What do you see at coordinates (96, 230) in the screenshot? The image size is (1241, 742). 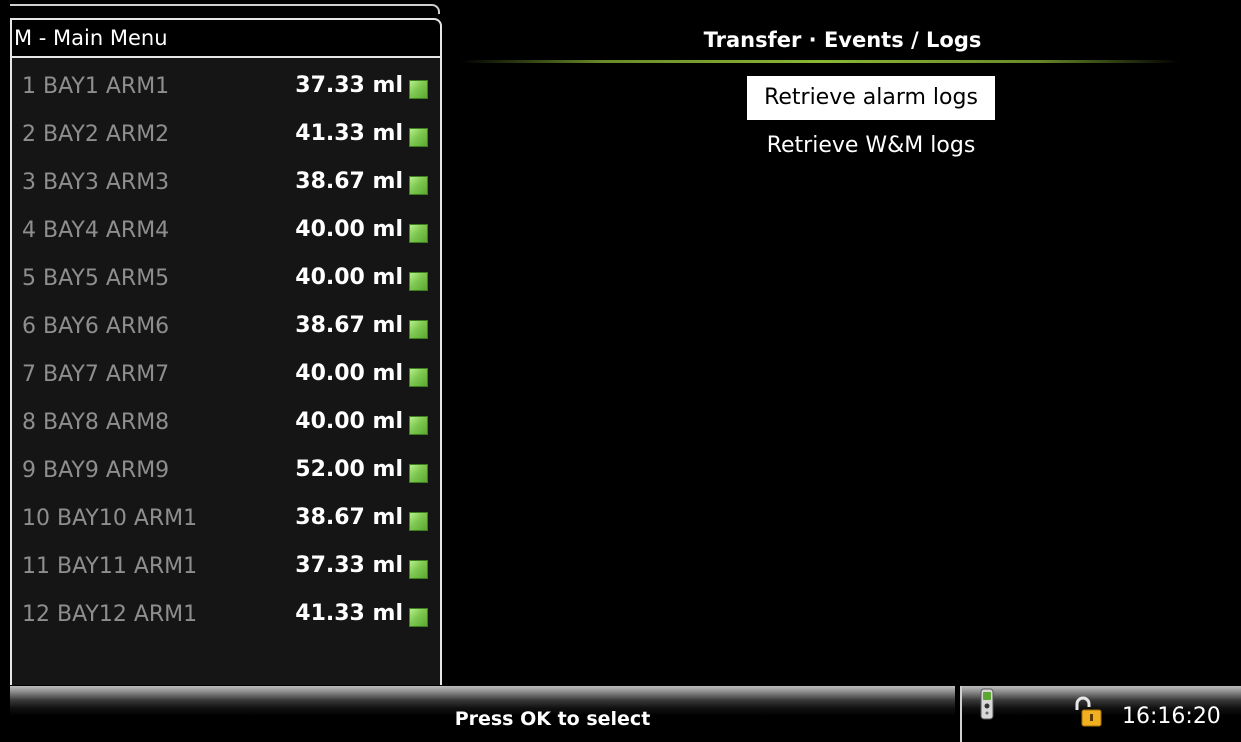 I see `arm-label: 4 BAY4 ARM4` at bounding box center [96, 230].